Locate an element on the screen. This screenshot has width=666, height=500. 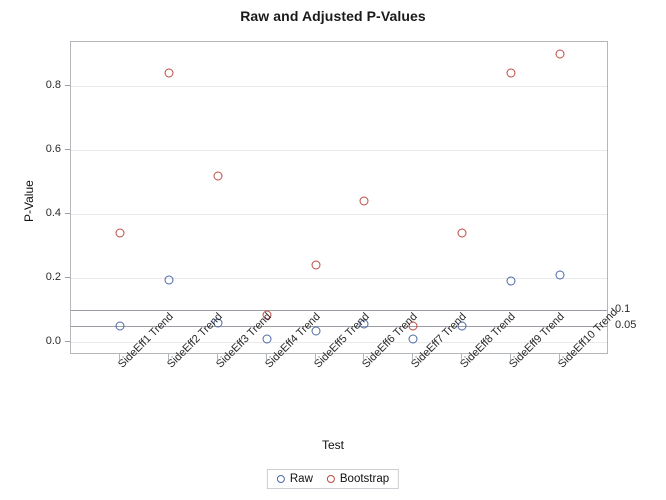
legend-label-raw: Raw is located at coordinates (301, 479).